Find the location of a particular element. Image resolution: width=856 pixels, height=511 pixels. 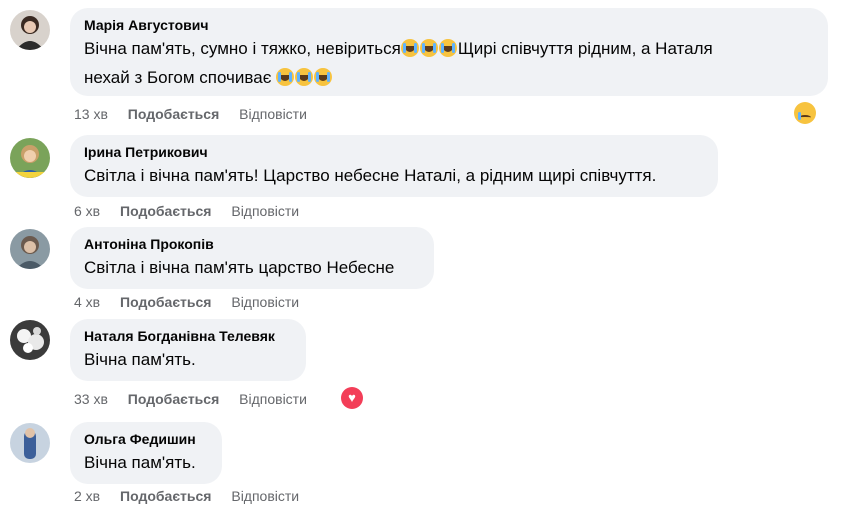

comment-actions: 4 хв Подобається Відповісти is located at coordinates (194, 302).